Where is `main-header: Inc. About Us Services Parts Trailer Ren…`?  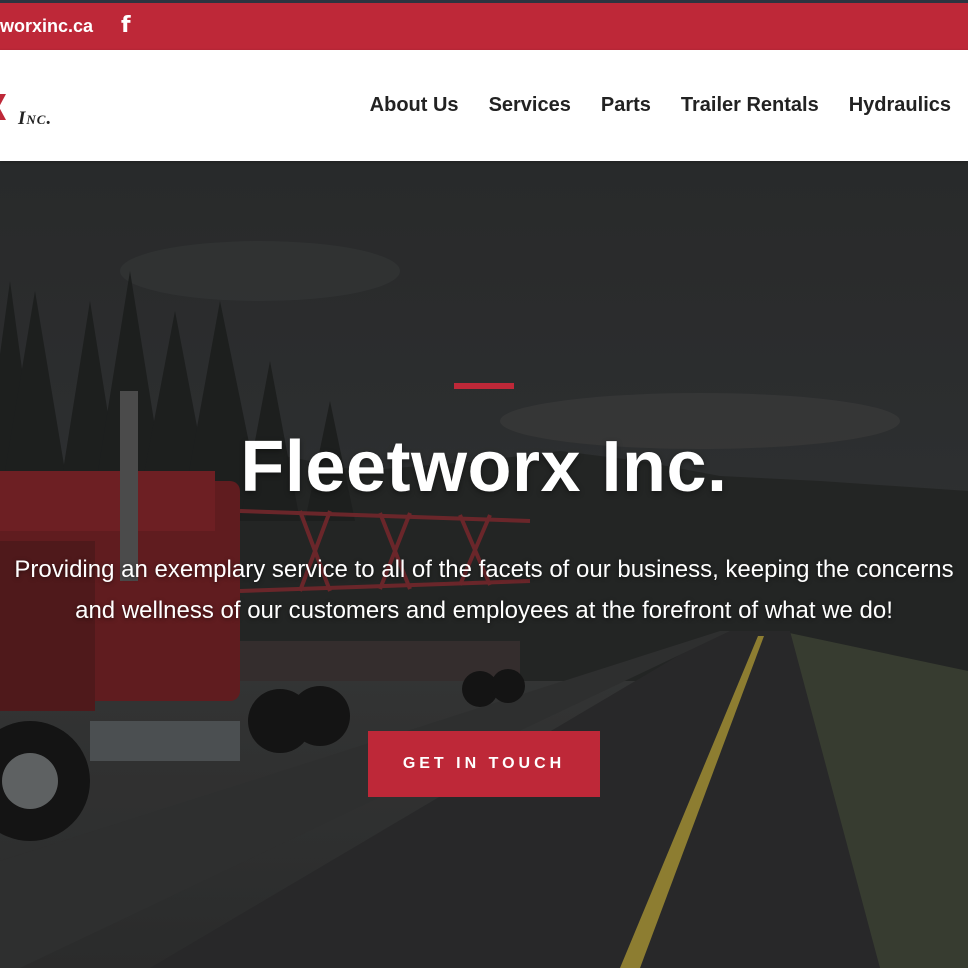 main-header: Inc. About Us Services Parts Trailer Ren… is located at coordinates (484, 105).